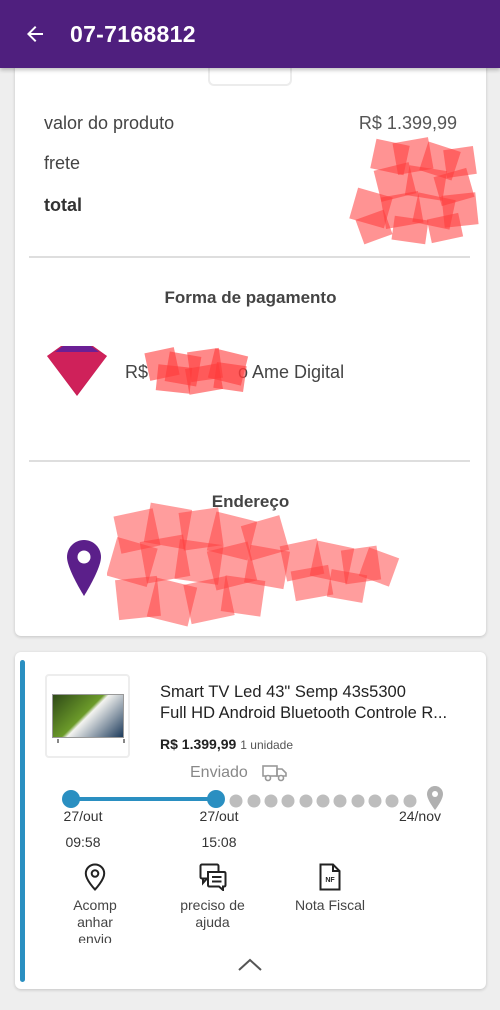  What do you see at coordinates (77, 371) in the screenshot?
I see `ame-logo-icon` at bounding box center [77, 371].